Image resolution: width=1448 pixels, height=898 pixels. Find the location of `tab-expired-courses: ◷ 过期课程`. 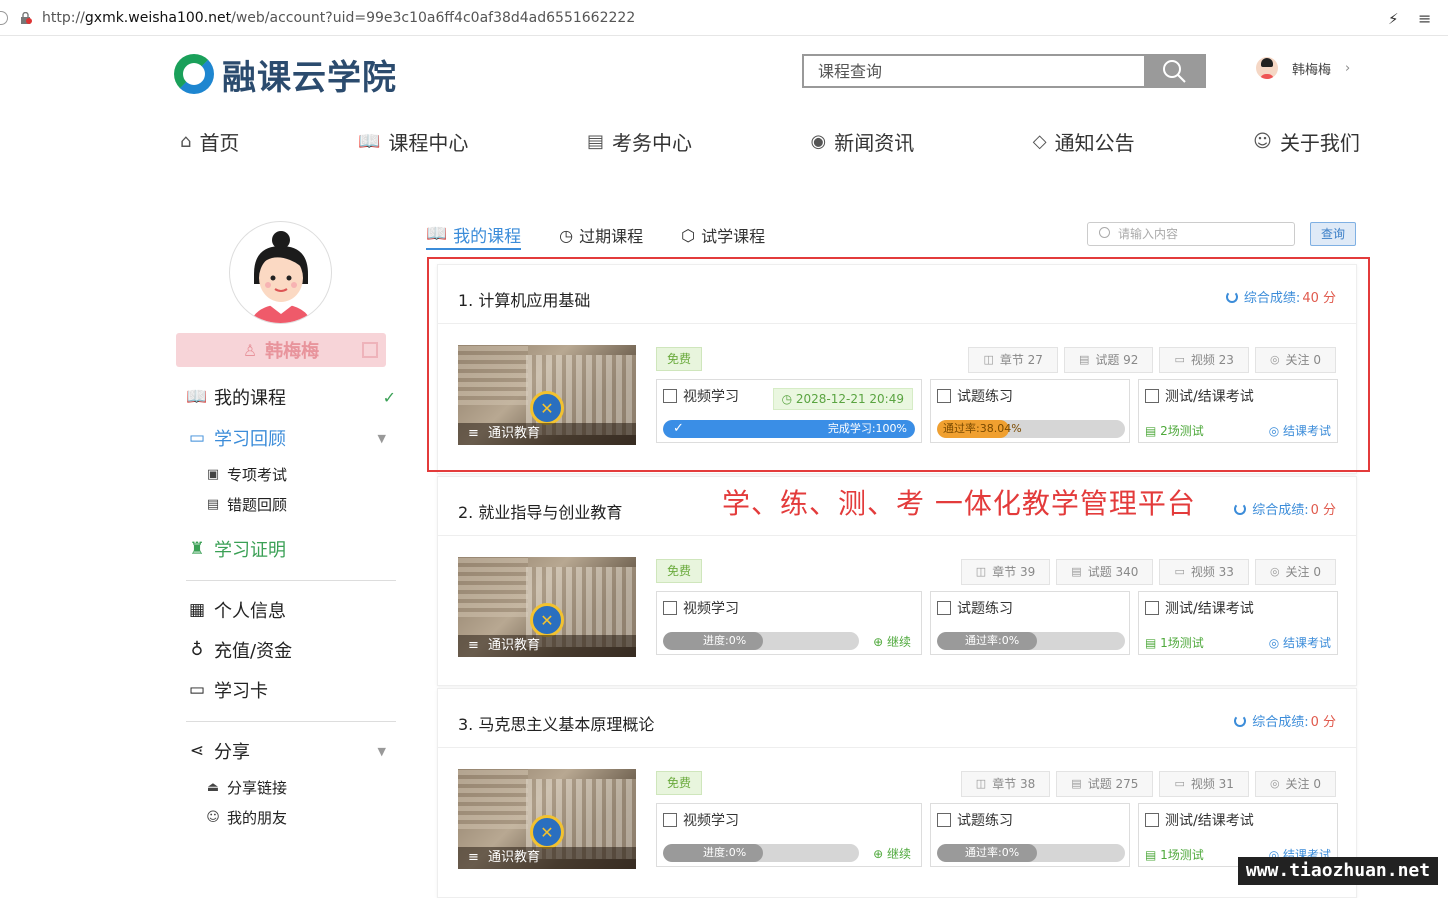

tab-expired-courses: ◷ 过期课程 is located at coordinates (601, 235).